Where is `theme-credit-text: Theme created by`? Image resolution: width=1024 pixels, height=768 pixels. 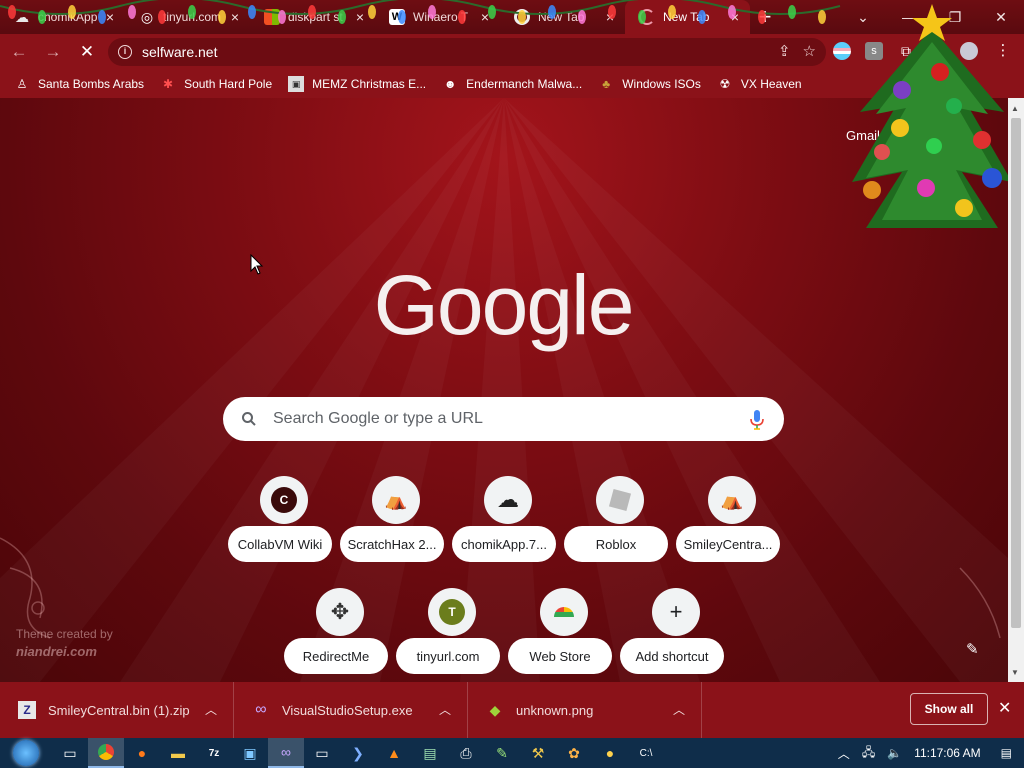 theme-credit-text: Theme created by is located at coordinates (64, 634).